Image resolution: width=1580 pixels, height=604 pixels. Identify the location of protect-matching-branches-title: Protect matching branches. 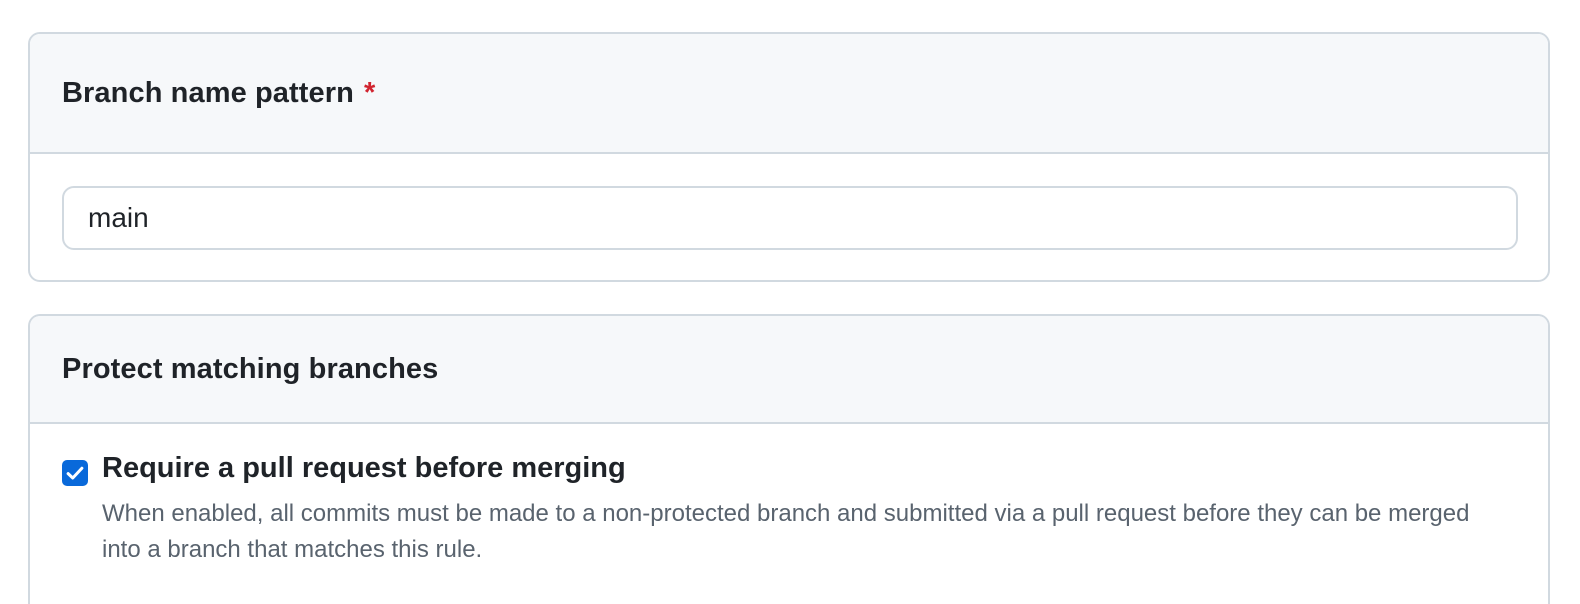
(250, 368).